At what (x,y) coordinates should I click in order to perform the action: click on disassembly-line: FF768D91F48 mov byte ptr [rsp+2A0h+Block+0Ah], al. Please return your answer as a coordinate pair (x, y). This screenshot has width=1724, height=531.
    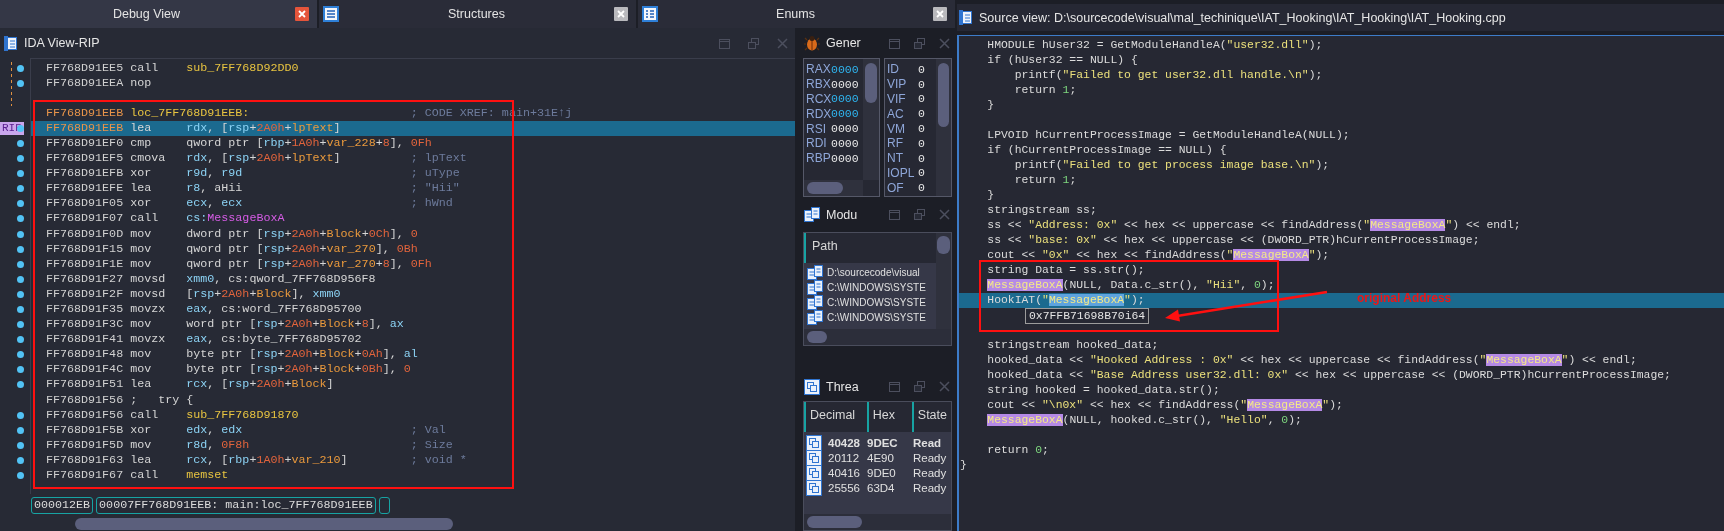
    Looking at the image, I should click on (413, 355).